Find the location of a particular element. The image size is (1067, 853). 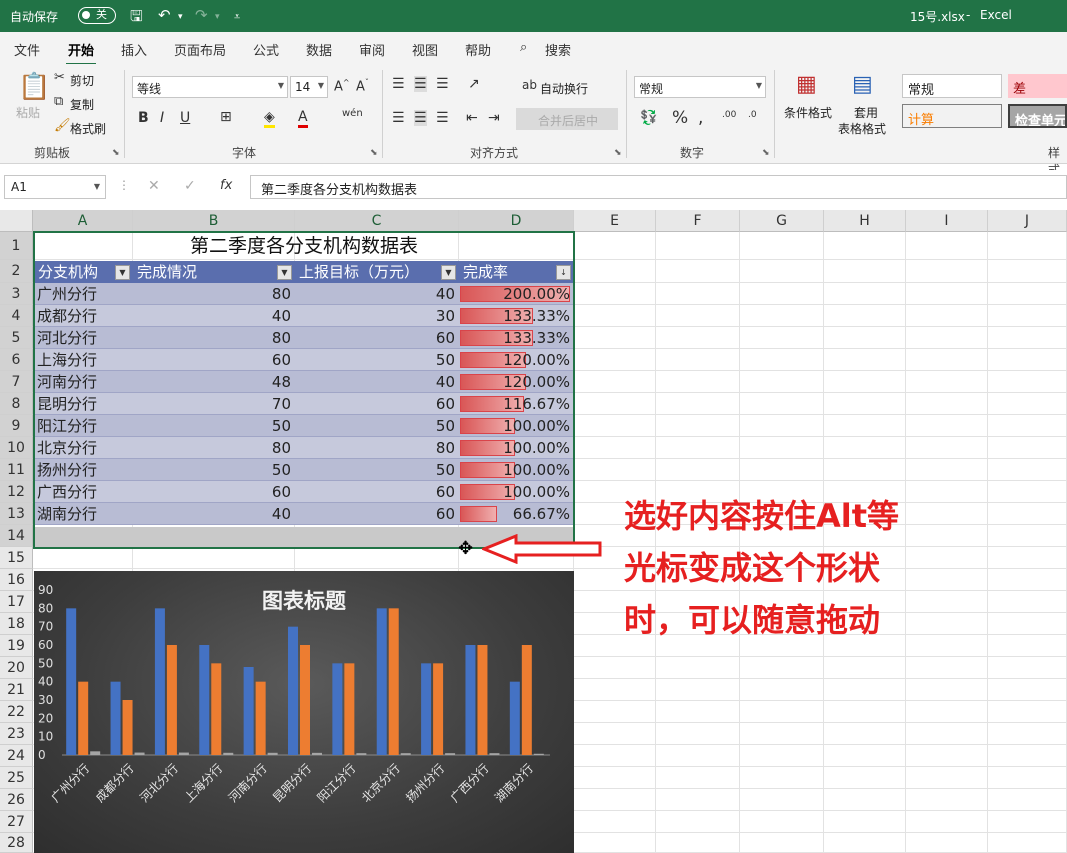

row-header: 21 is located at coordinates (16, 690).